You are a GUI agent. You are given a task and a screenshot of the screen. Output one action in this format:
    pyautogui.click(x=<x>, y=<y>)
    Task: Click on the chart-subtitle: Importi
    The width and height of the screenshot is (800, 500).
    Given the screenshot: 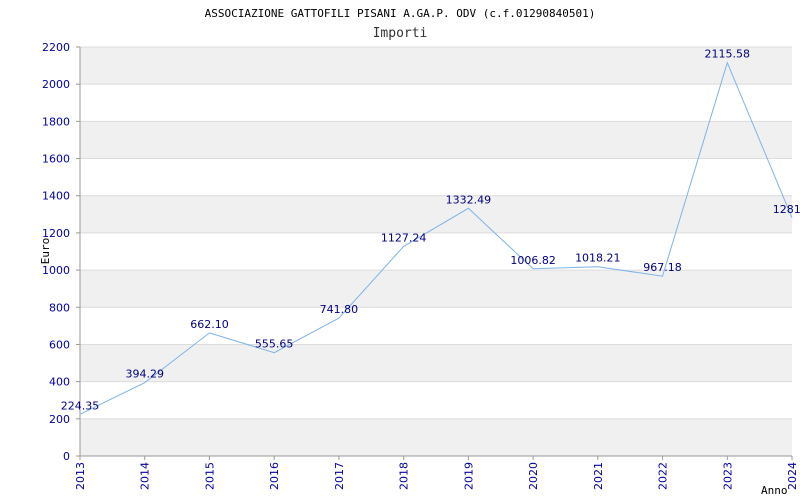 What is the action you would take?
    pyautogui.click(x=400, y=33)
    